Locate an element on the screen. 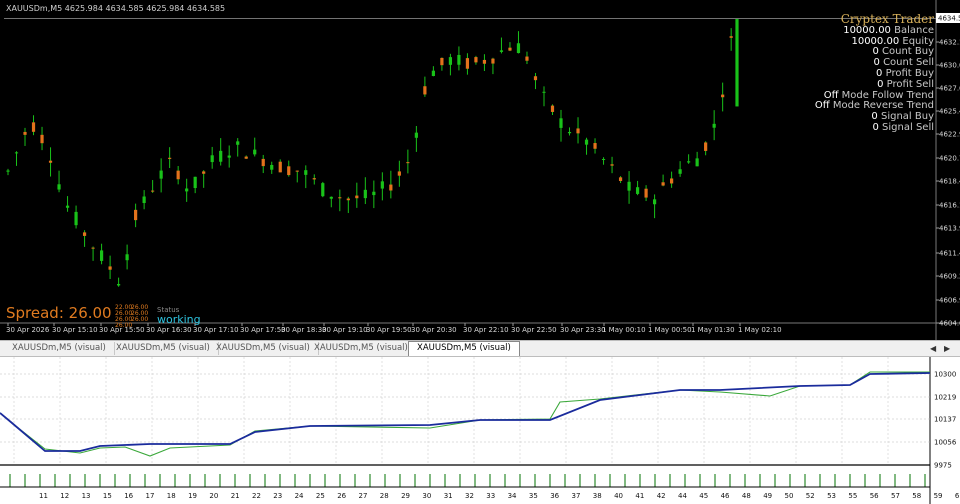  equity-x-tick-label: 59 is located at coordinates (938, 496).